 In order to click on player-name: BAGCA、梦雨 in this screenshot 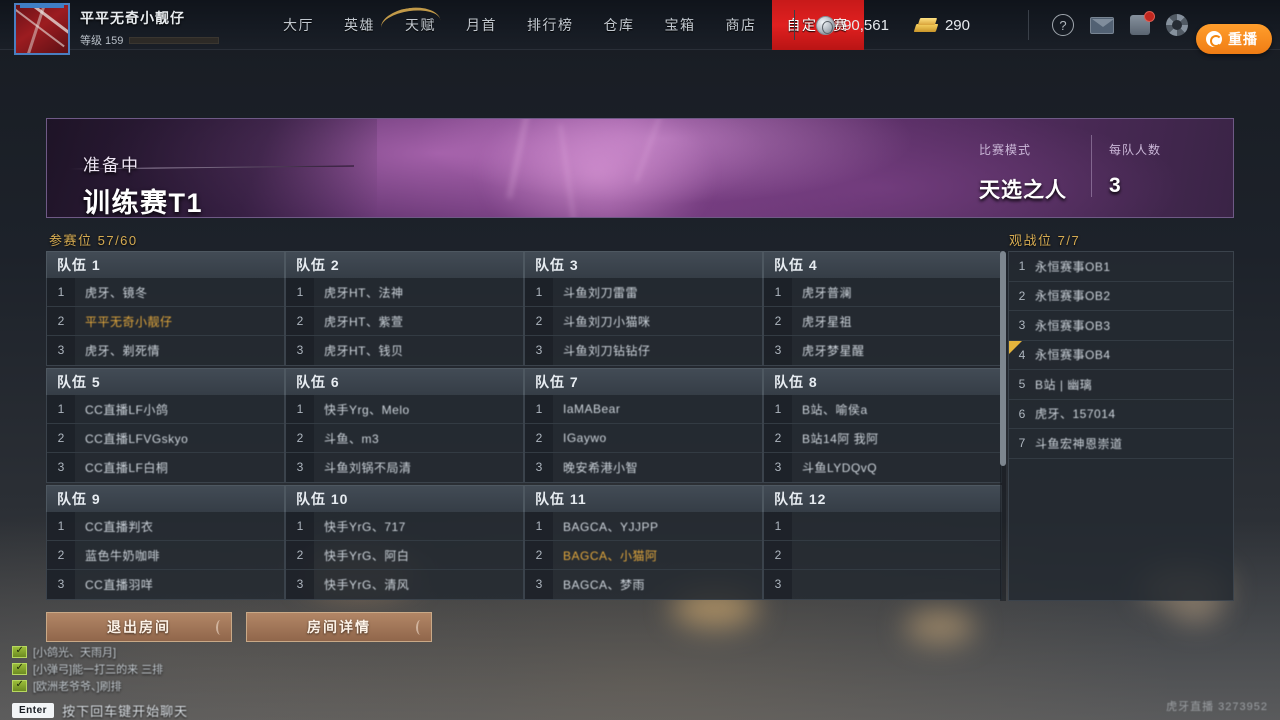, I will do `click(604, 585)`.